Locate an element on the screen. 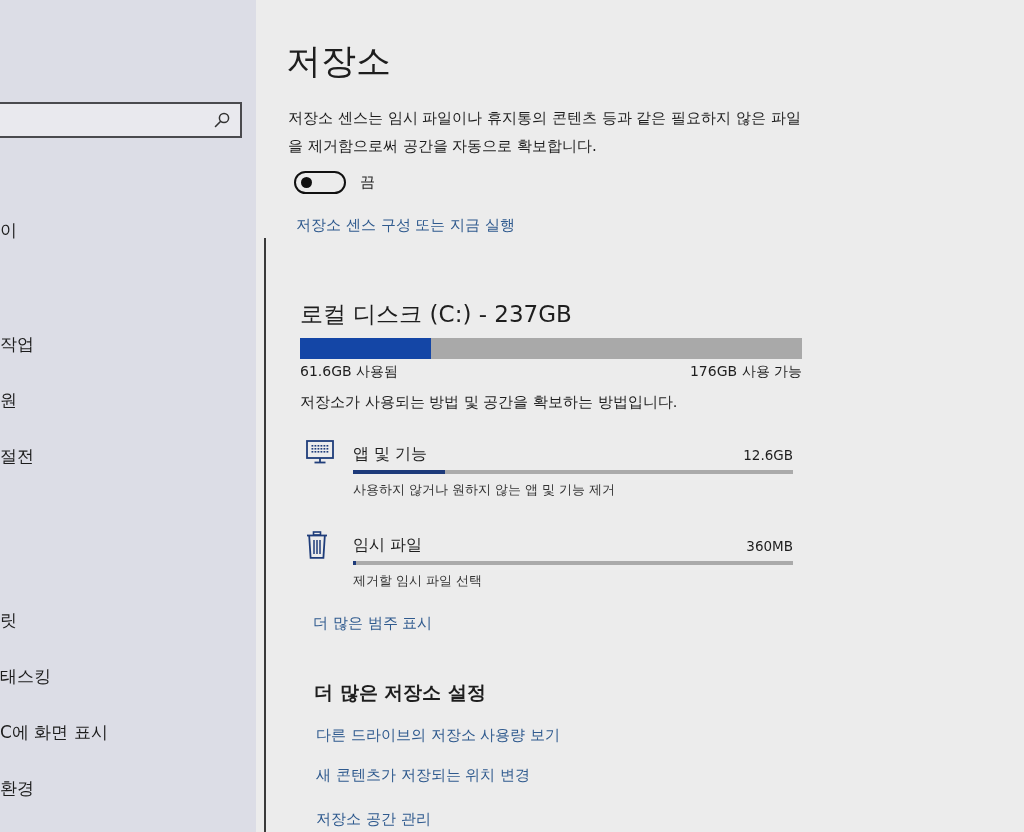  free-space-label: 176GB 사용 가능 is located at coordinates (745, 371).